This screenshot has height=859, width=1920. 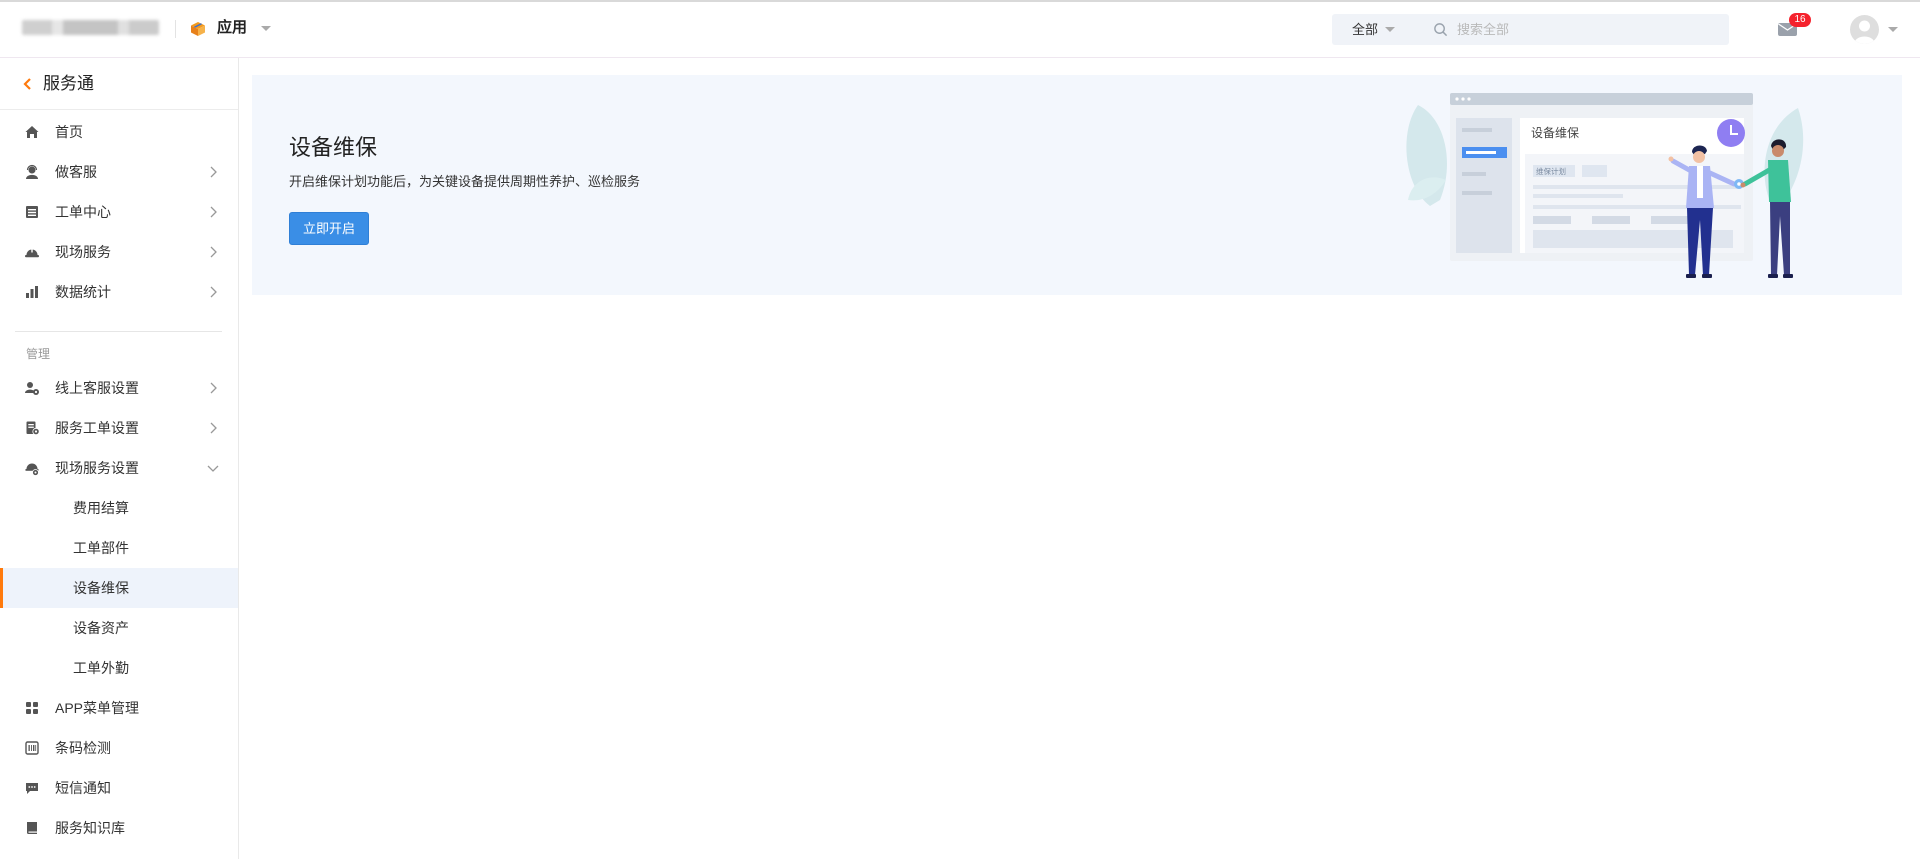 I want to click on user-settings-icon, so click(x=32, y=388).